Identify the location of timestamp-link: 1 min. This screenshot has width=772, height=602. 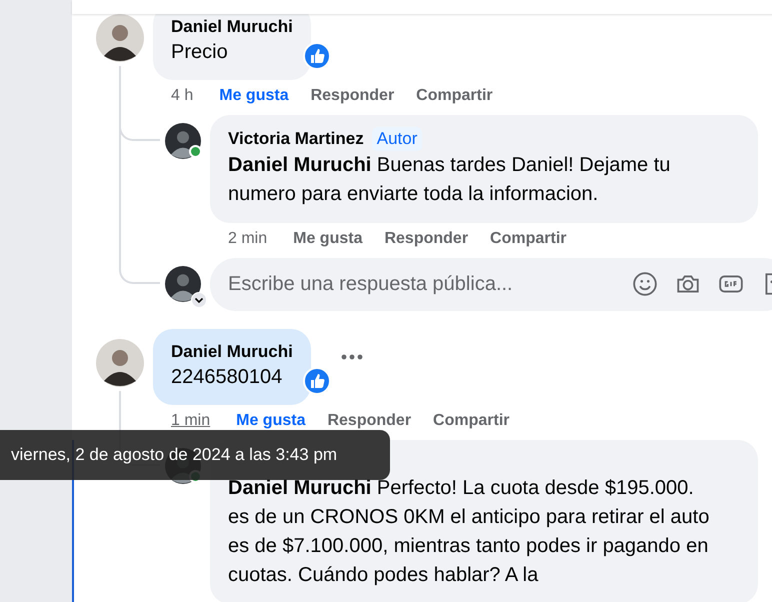
(190, 421).